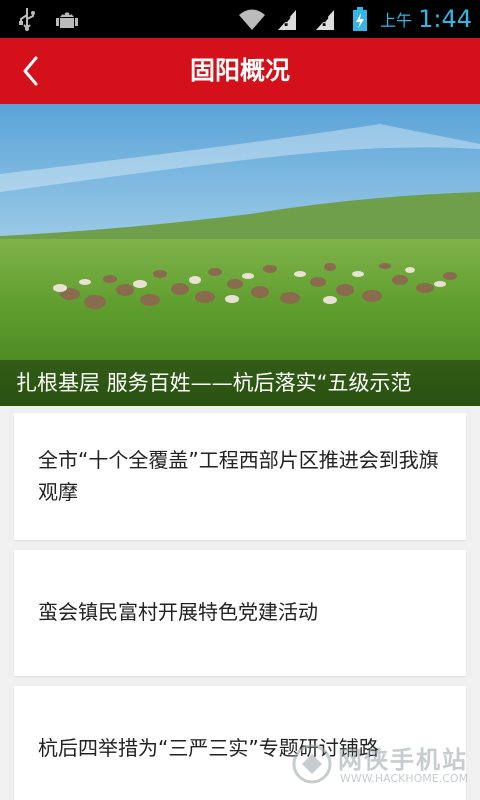  Describe the element at coordinates (360, 19) in the screenshot. I see `battery-charging-icon` at that location.